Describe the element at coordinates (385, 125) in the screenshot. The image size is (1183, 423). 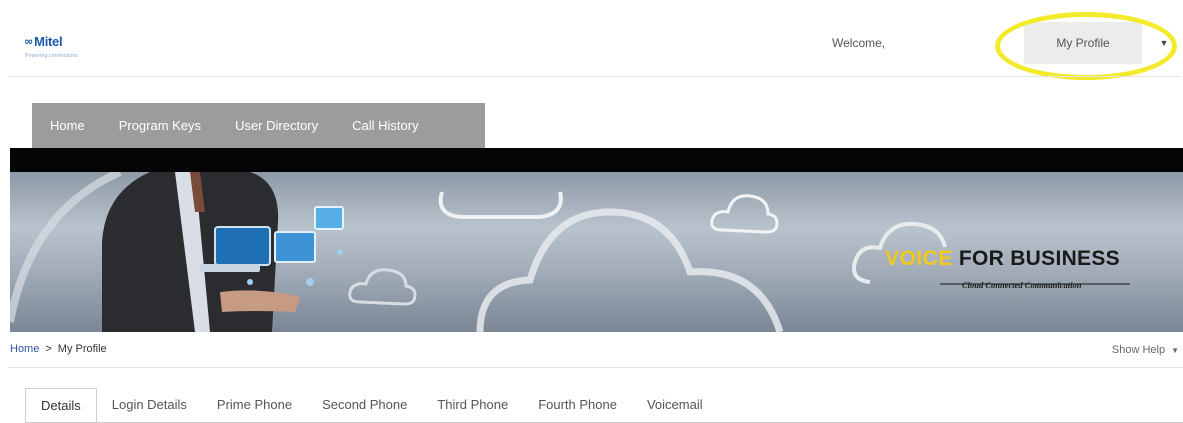
I see `nav-item-call-history: Call History` at that location.